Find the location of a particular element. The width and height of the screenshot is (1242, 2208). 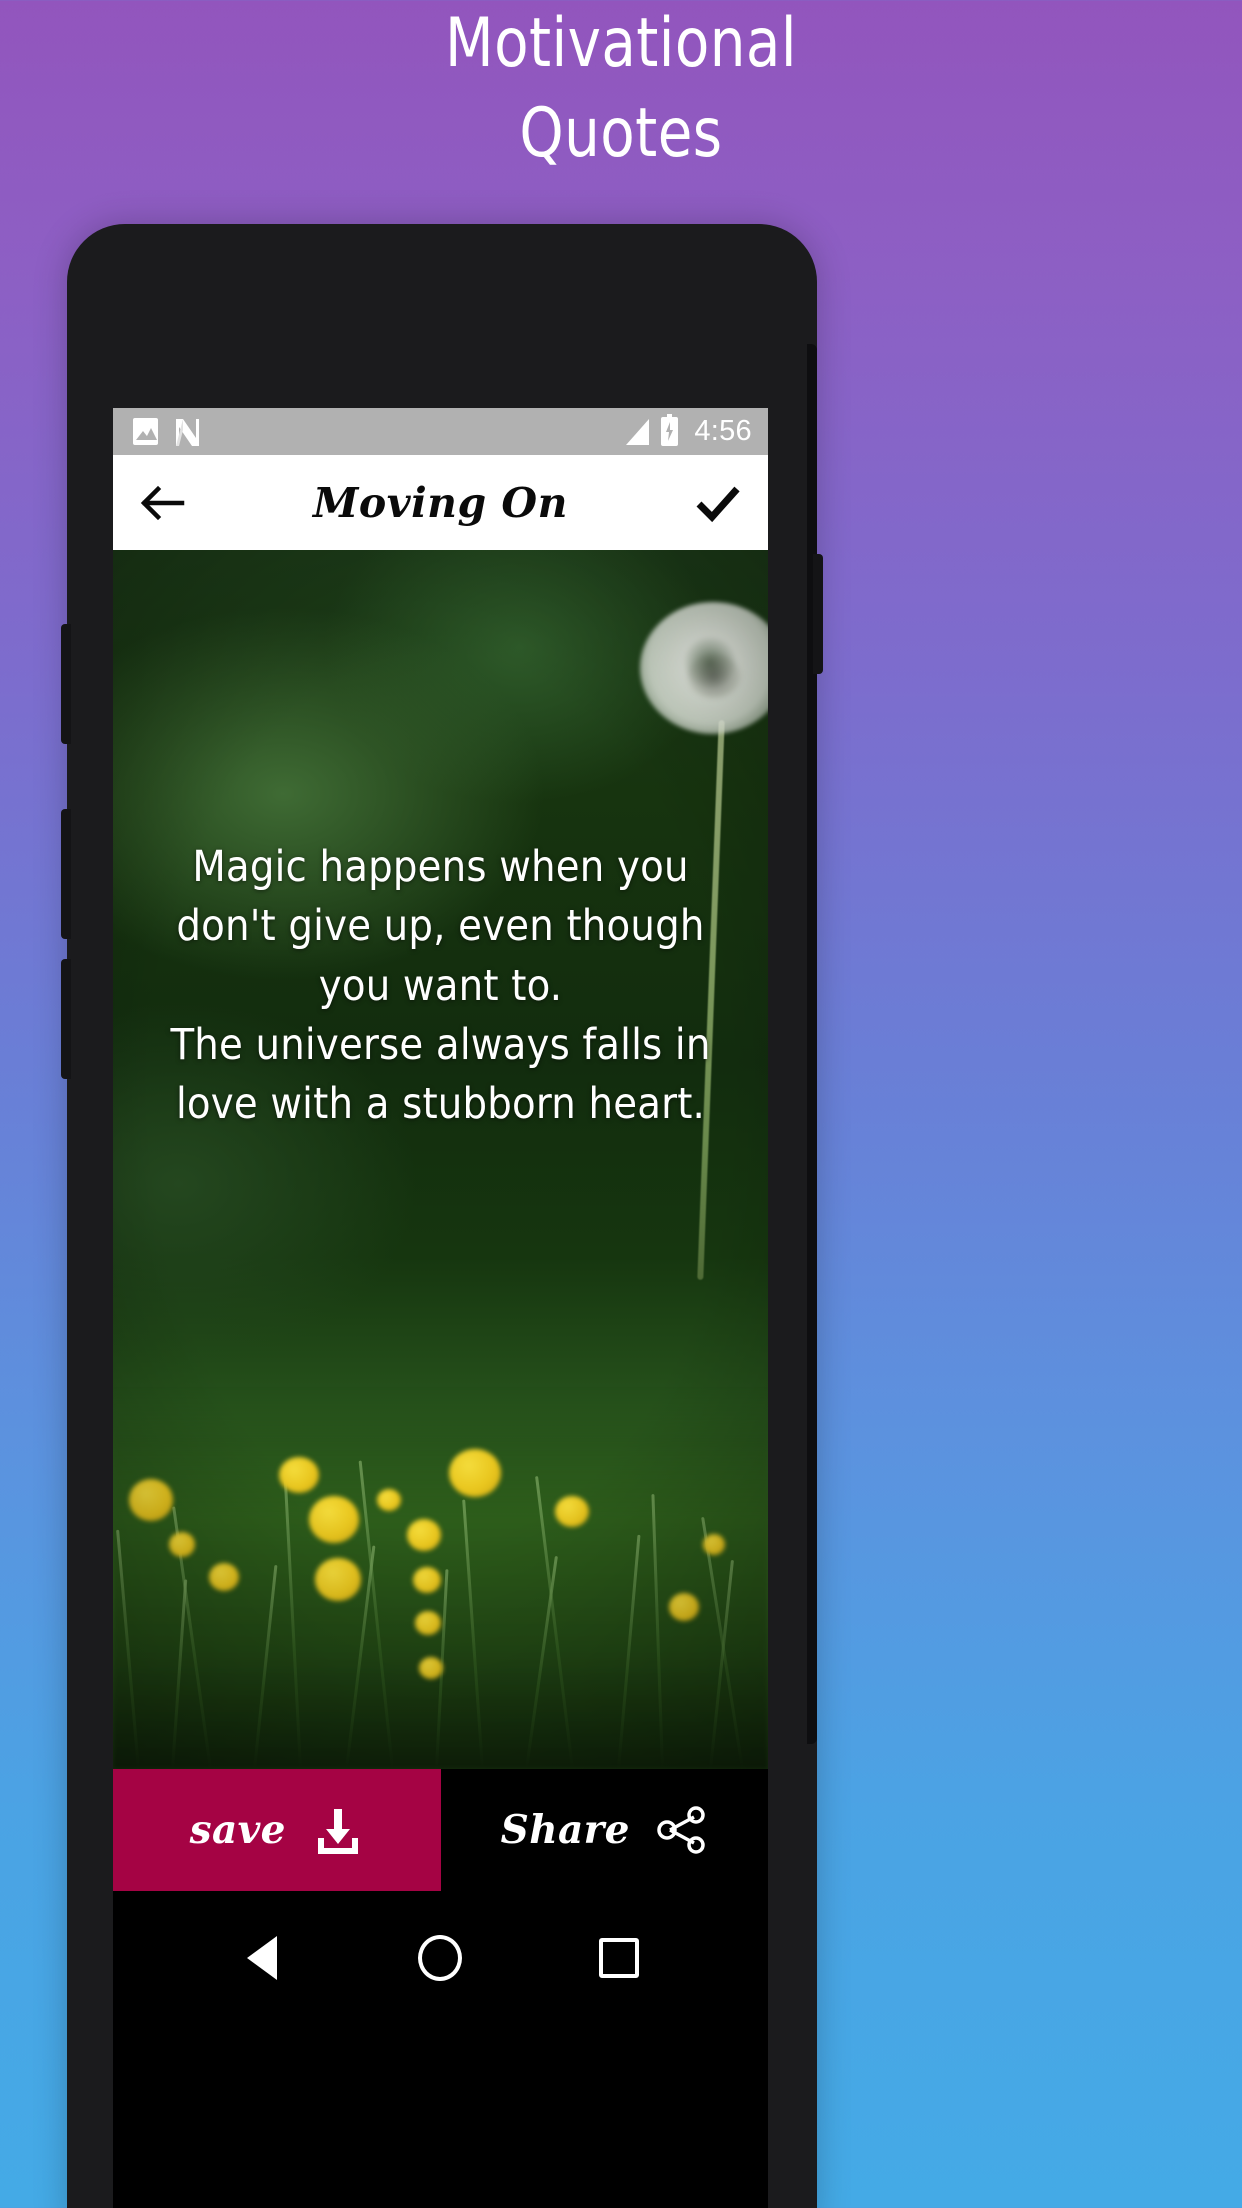

battery-charging-icon is located at coordinates (670, 430).